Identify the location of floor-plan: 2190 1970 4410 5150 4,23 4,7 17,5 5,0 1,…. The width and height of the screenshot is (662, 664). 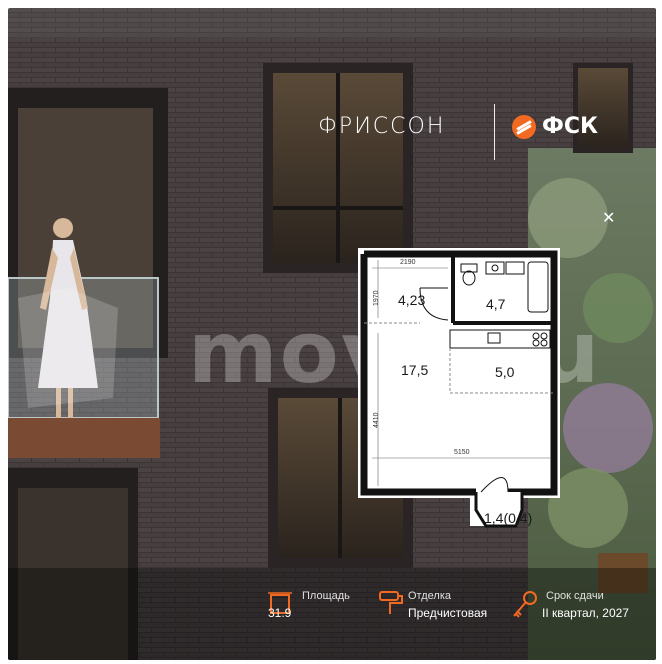
(463, 393).